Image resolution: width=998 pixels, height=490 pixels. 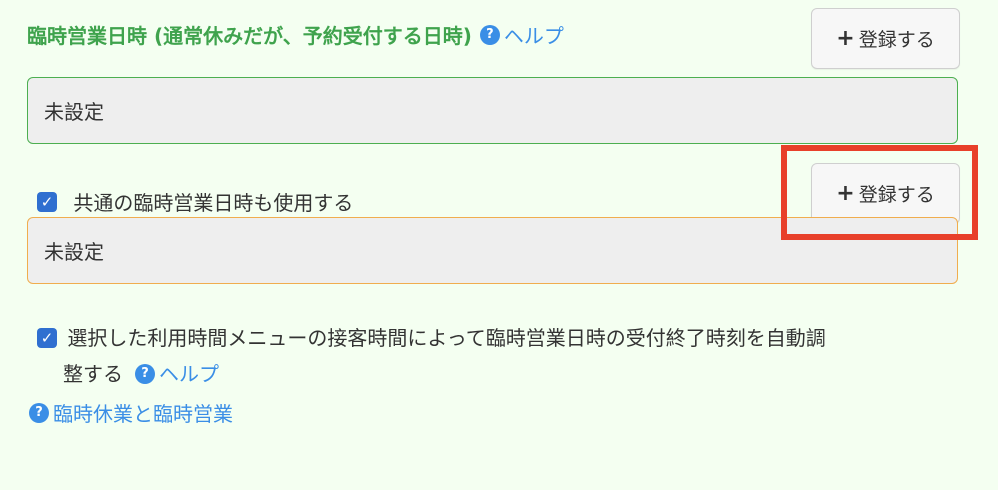 I want to click on temporary-hours-value-text: 未設定, so click(x=74, y=112).